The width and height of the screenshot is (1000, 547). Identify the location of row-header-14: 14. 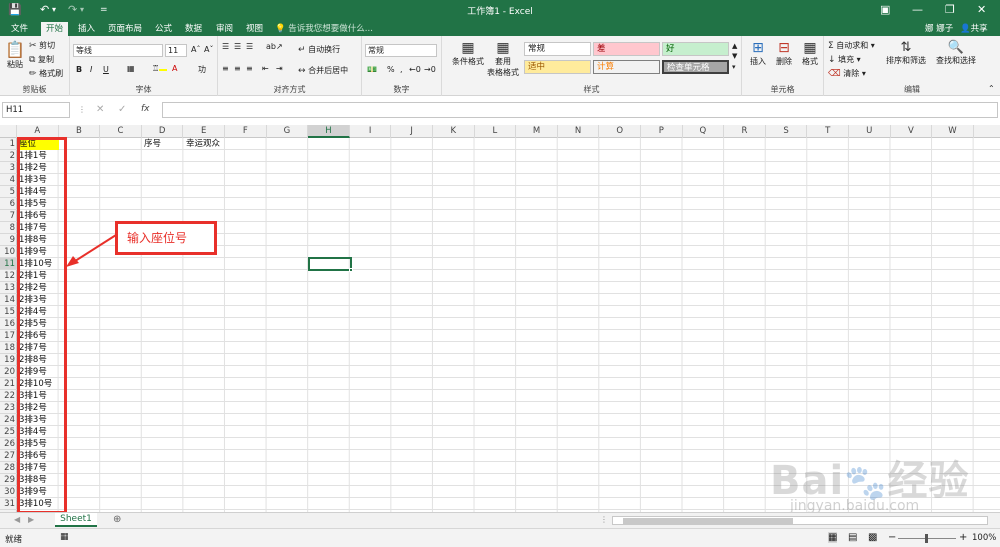
(8, 300).